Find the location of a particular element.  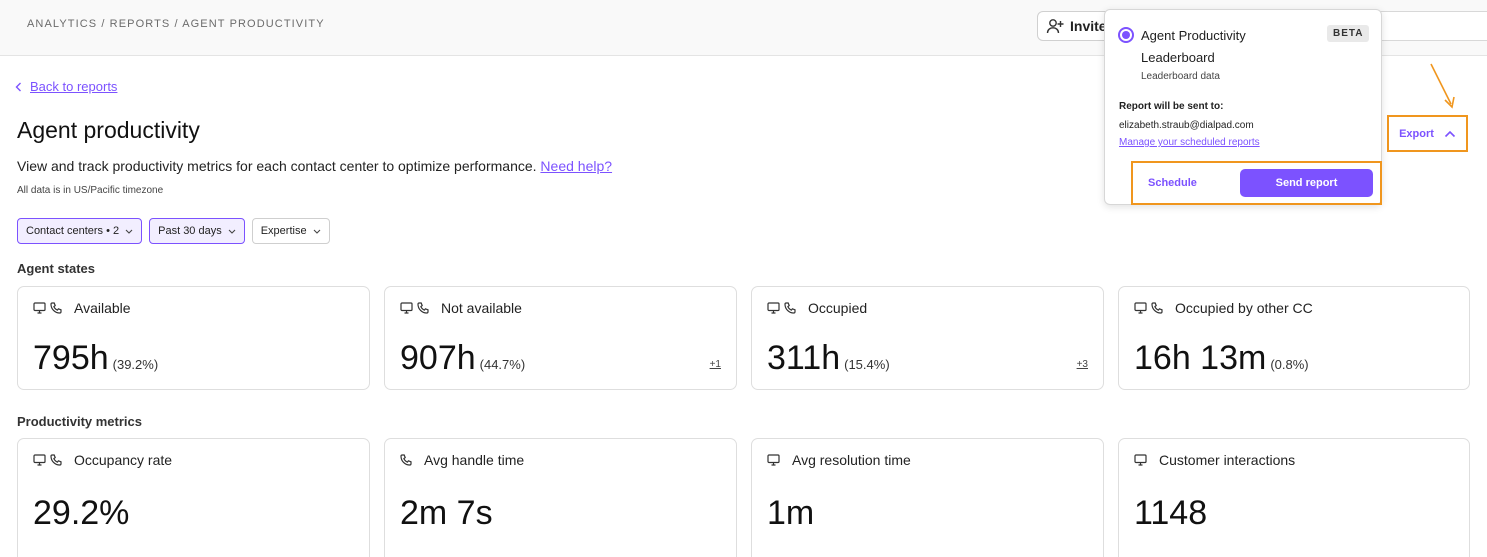

card-value: 1m is located at coordinates (790, 513).